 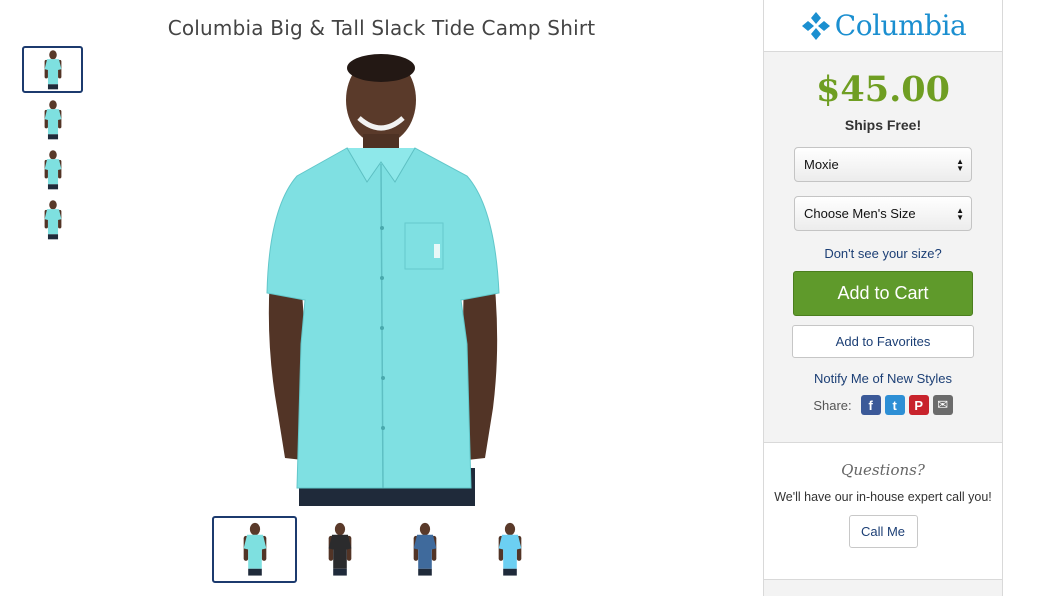 I want to click on brand-logo: Columbia, so click(x=883, y=26).